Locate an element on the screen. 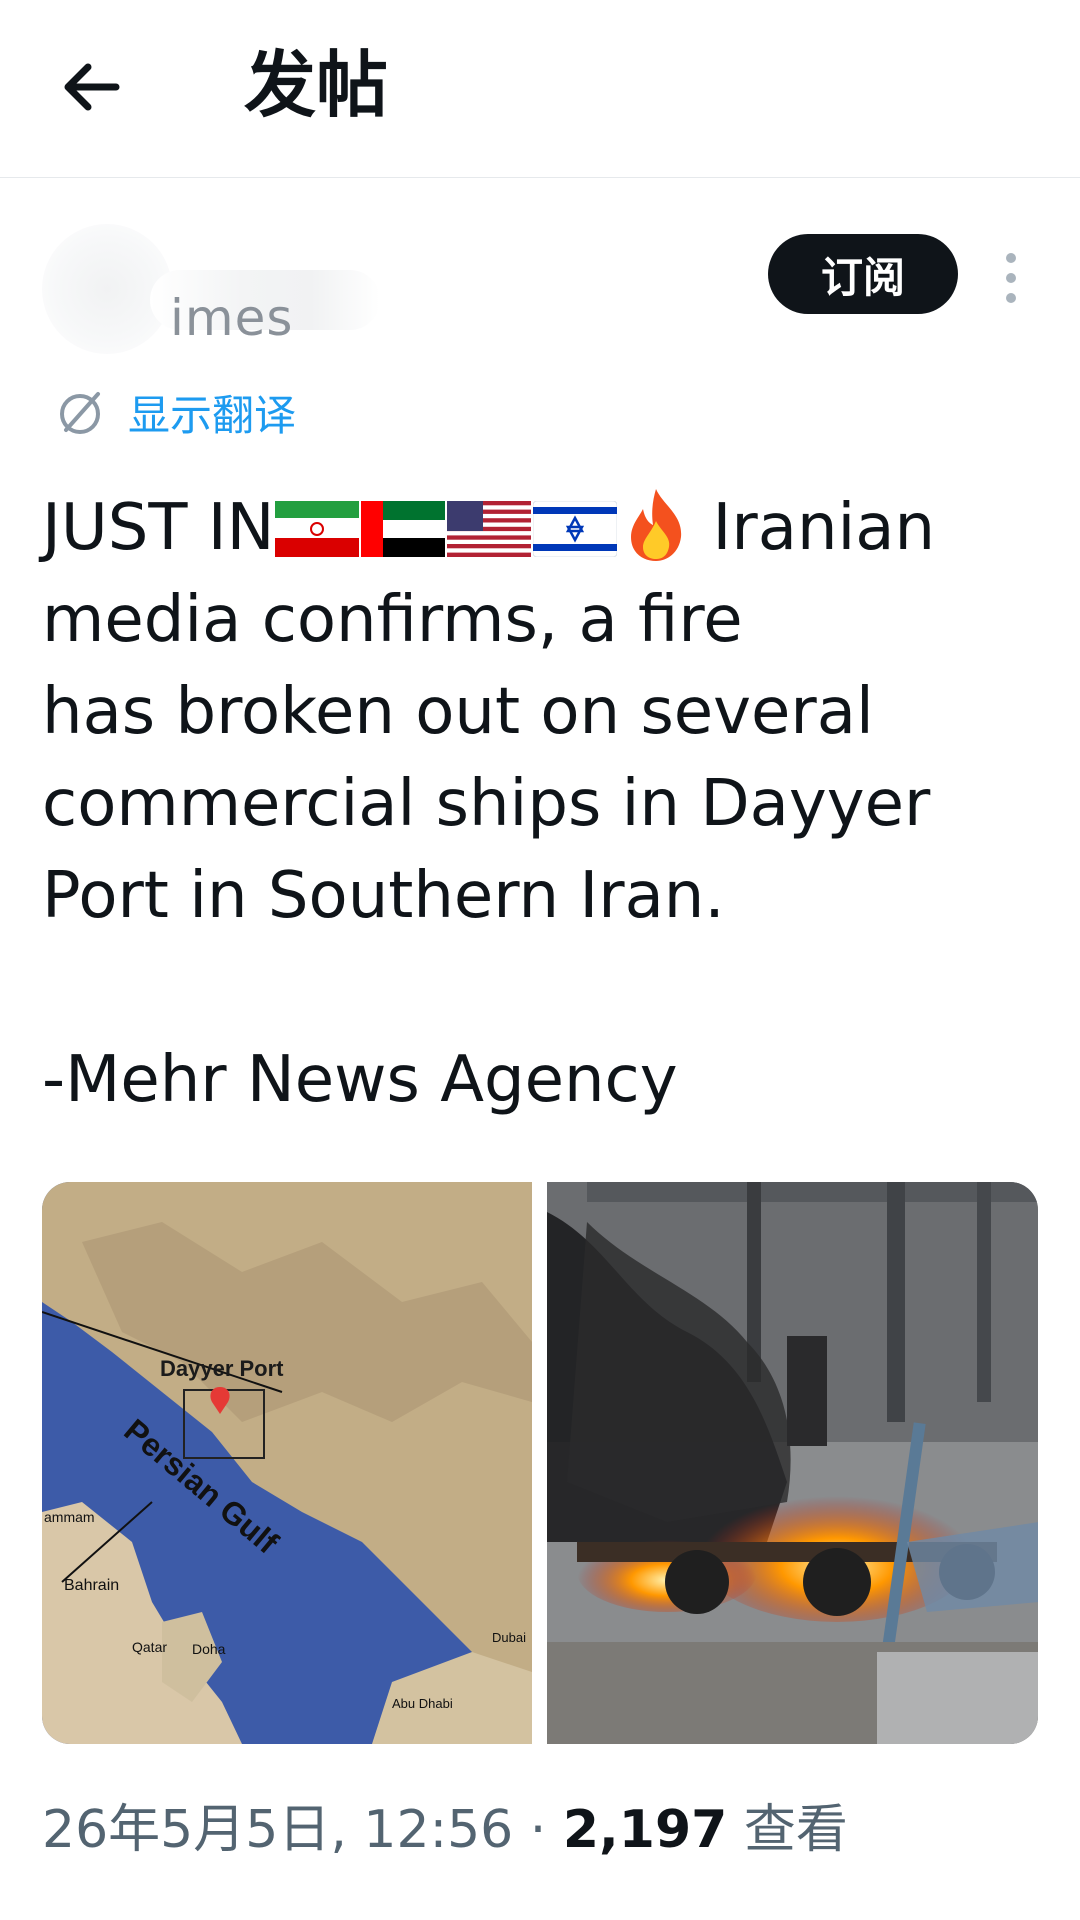 The width and height of the screenshot is (1080, 1920). more-options-button is located at coordinates (1011, 278).